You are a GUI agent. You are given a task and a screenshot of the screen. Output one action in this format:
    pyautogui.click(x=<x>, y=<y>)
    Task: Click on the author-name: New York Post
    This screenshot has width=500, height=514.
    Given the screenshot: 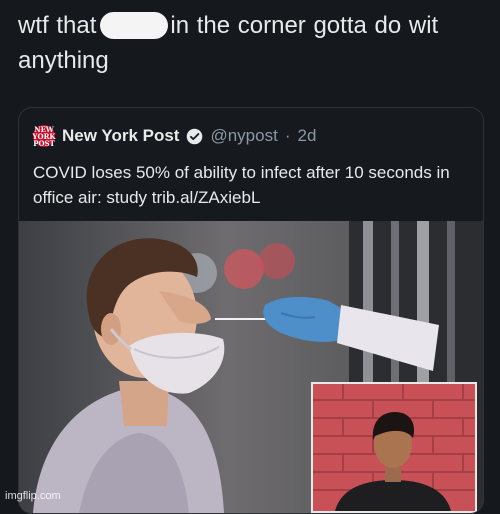 What is the action you would take?
    pyautogui.click(x=120, y=136)
    